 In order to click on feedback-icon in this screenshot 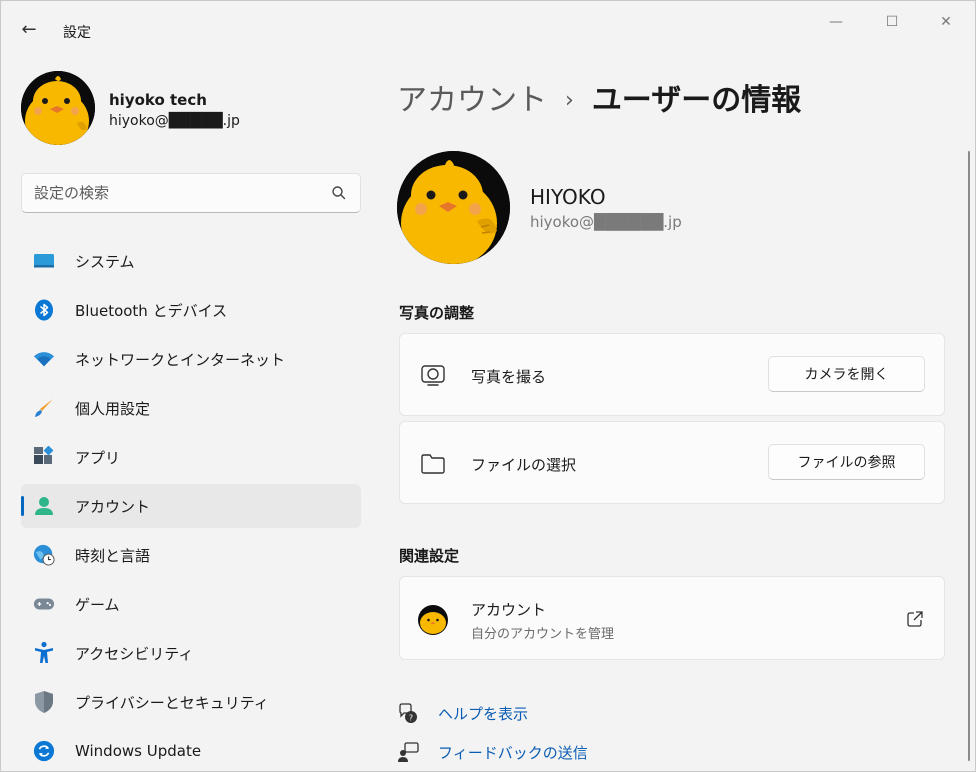, I will do `click(408, 752)`.